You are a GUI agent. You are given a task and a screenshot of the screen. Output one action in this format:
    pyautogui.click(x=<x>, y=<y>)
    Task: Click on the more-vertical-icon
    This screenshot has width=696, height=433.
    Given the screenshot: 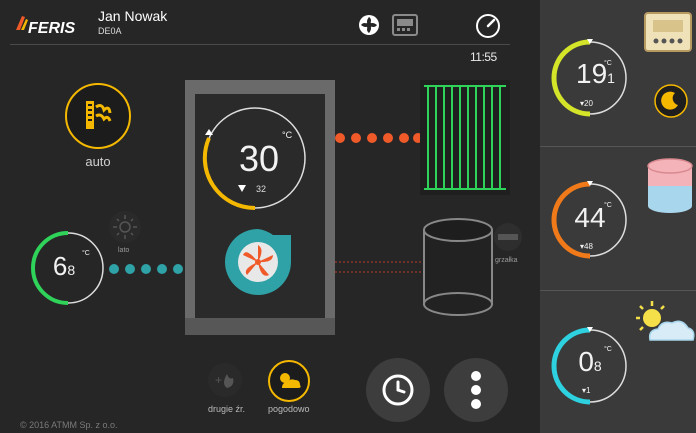 What is the action you would take?
    pyautogui.click(x=476, y=390)
    